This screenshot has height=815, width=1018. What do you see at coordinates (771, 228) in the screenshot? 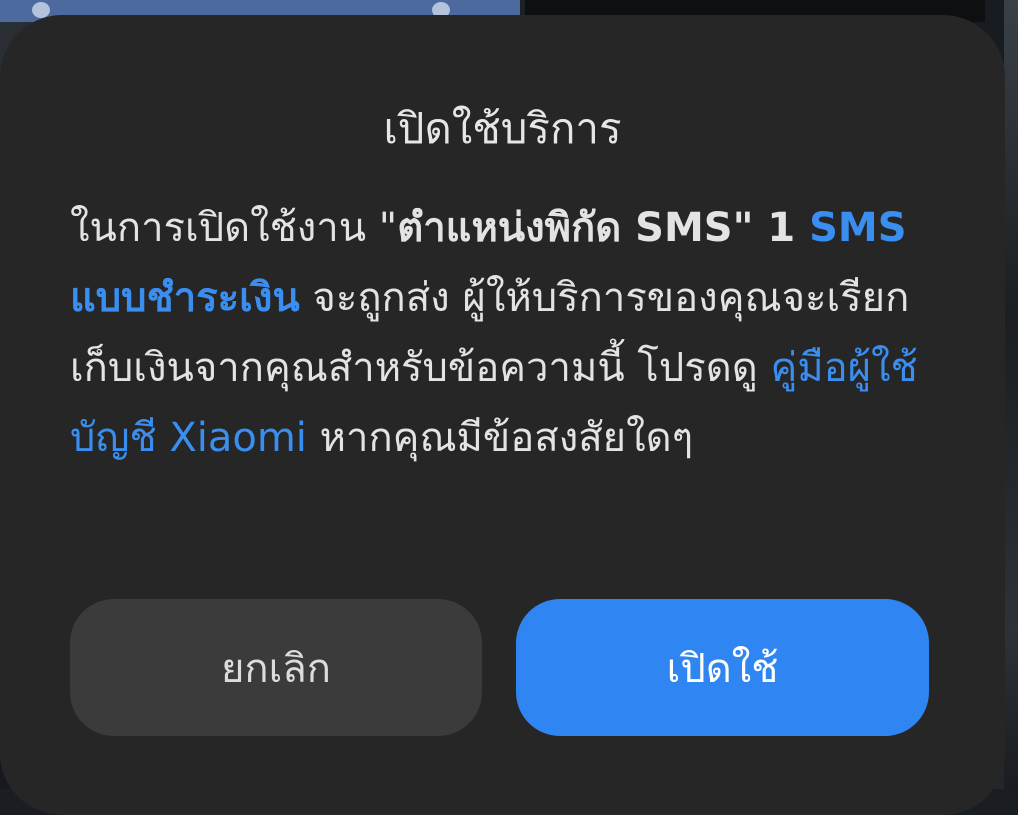
I see `message-text: " 1` at bounding box center [771, 228].